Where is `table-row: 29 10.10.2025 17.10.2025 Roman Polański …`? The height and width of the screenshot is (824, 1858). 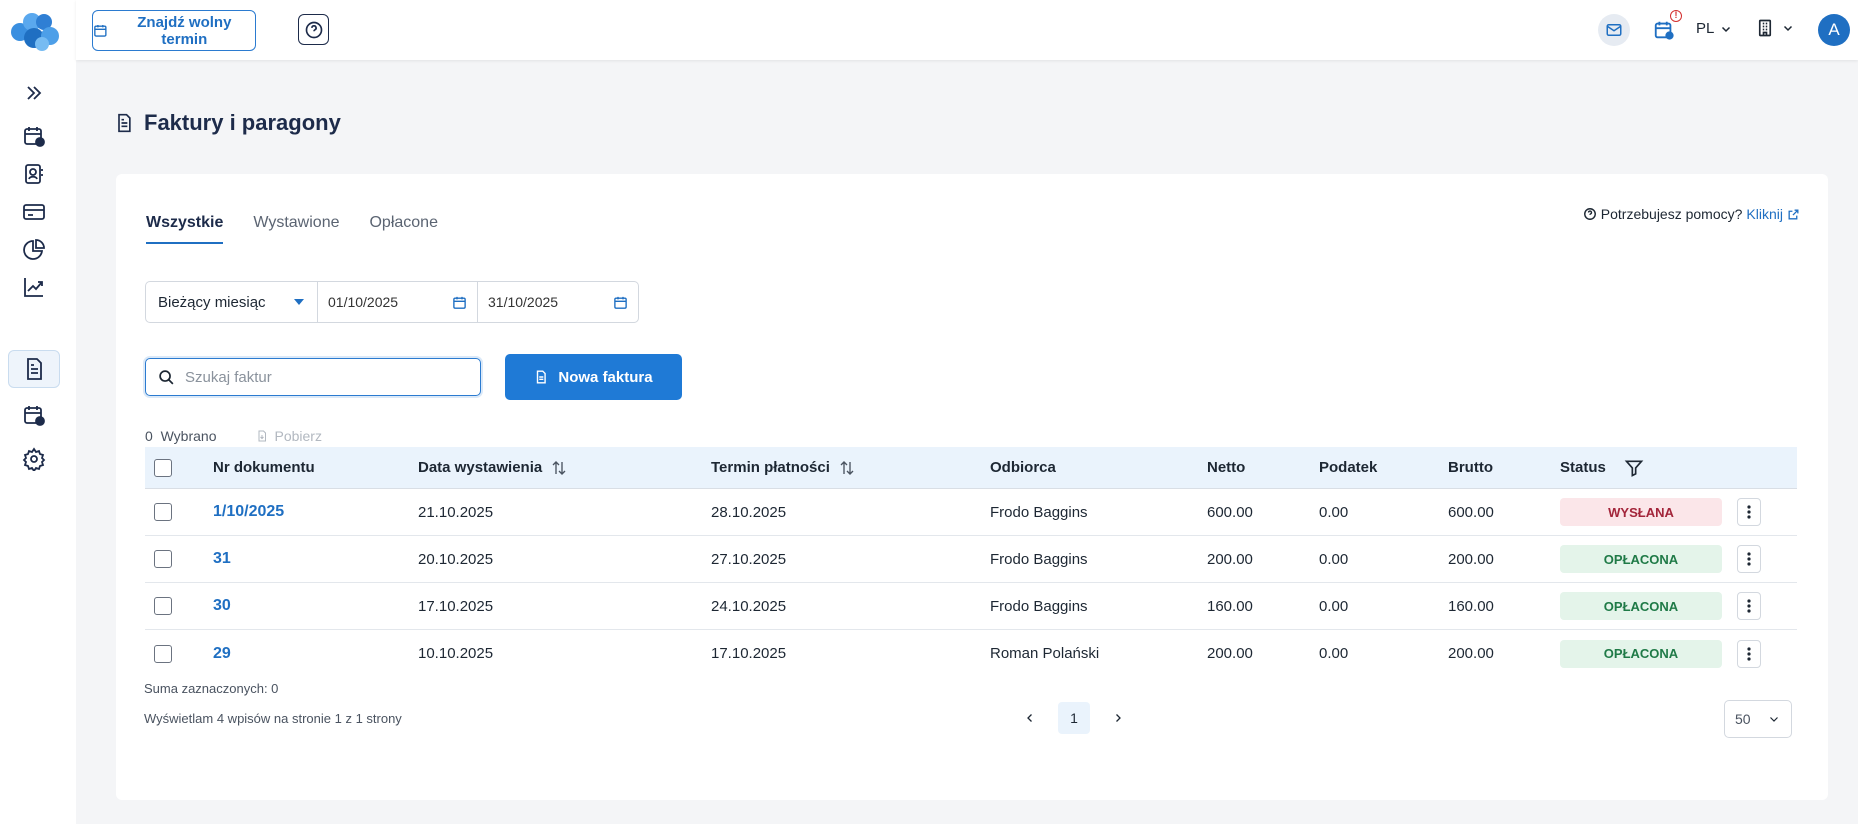 table-row: 29 10.10.2025 17.10.2025 Roman Polański … is located at coordinates (971, 653).